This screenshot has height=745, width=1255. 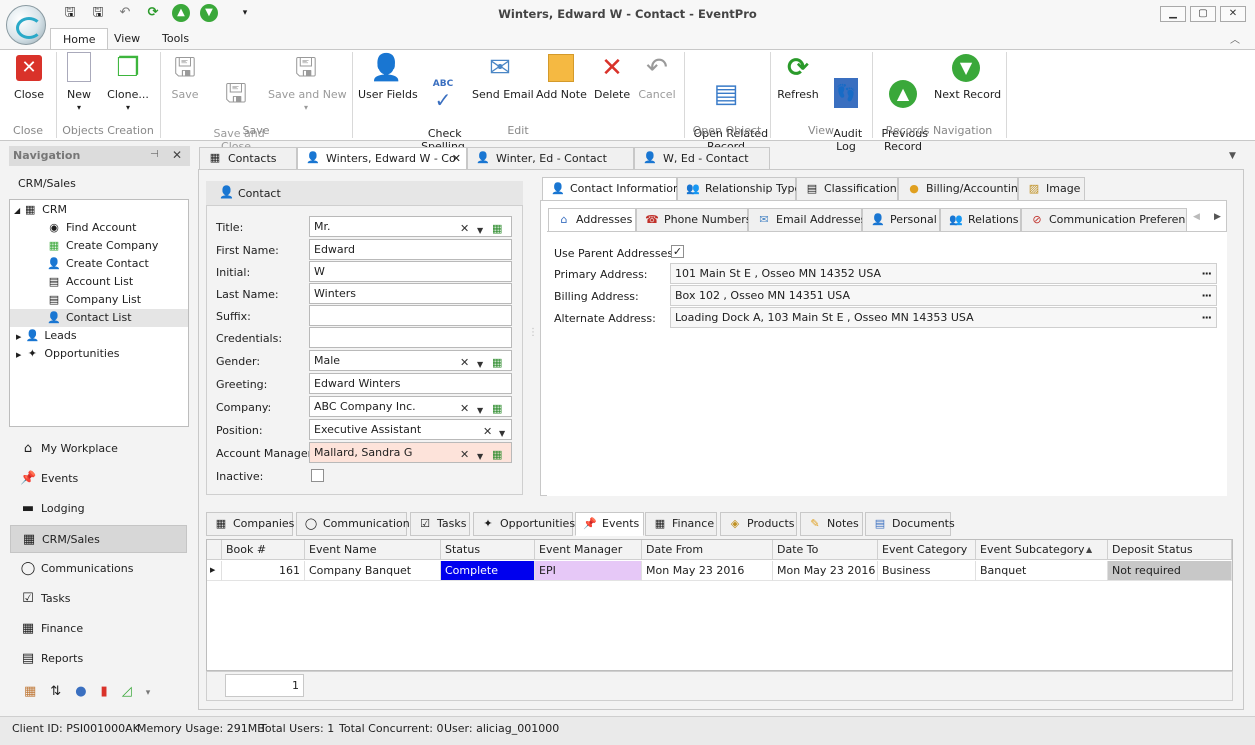 I want to click on tree-node-leads: ▶ 👤 Leads, so click(x=99, y=336).